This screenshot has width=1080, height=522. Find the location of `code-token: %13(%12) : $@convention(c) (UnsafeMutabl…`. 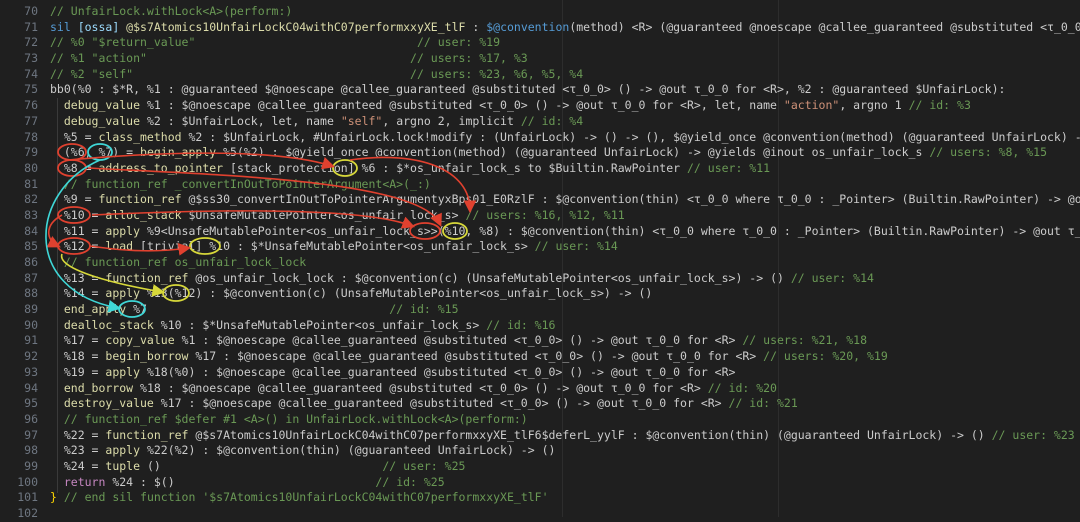

code-token: %13(%12) : $@convention(c) (UnsafeMutabl… is located at coordinates (399, 293).